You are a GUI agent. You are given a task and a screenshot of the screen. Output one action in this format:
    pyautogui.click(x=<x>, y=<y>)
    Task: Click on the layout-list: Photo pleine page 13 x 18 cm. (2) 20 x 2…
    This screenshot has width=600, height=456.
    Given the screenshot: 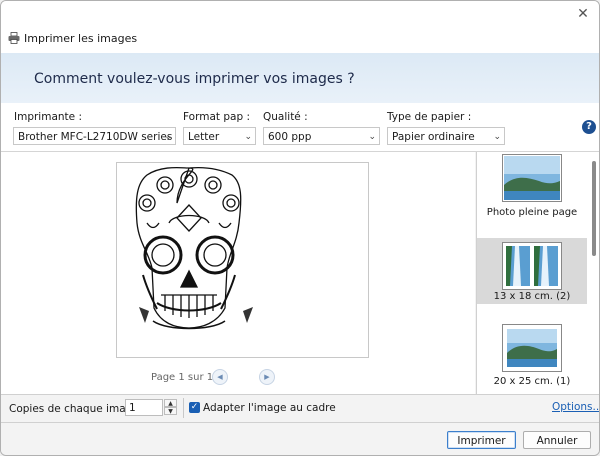 What is the action you would take?
    pyautogui.click(x=537, y=273)
    